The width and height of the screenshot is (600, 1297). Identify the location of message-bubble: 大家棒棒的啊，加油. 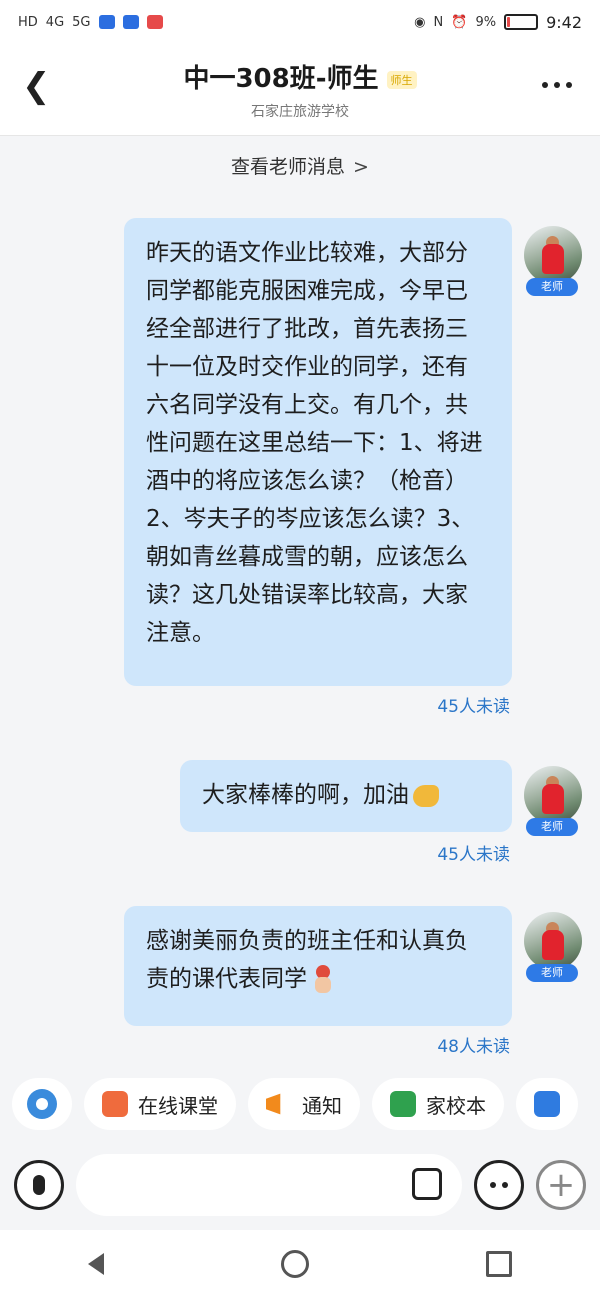
(346, 796).